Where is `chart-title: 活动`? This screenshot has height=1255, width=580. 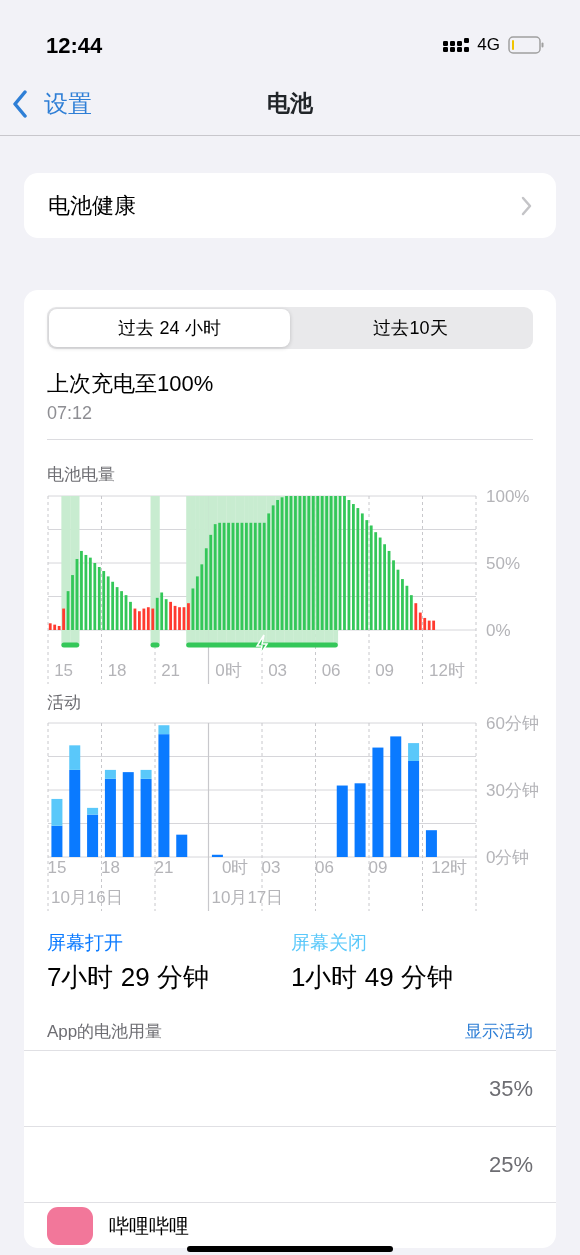 chart-title: 活动 is located at coordinates (64, 702).